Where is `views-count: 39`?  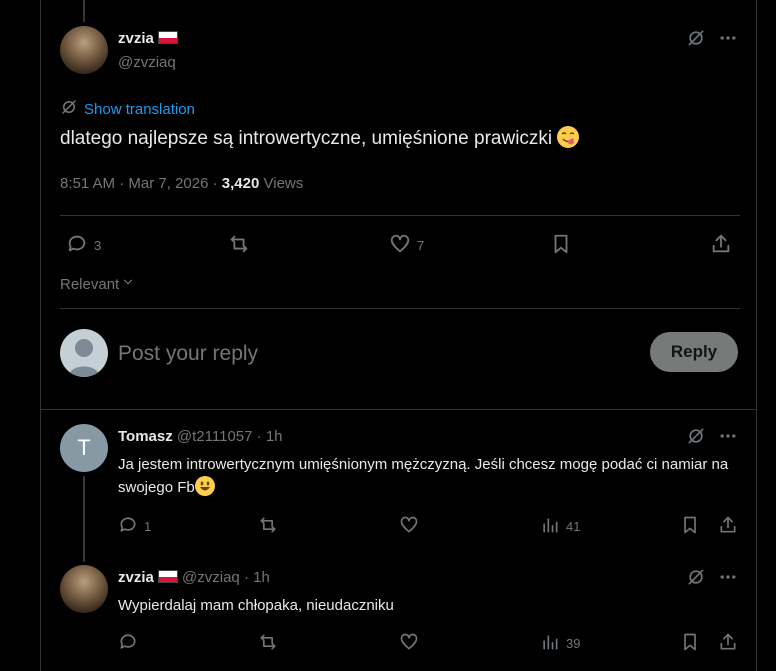
views-count: 39 is located at coordinates (573, 643).